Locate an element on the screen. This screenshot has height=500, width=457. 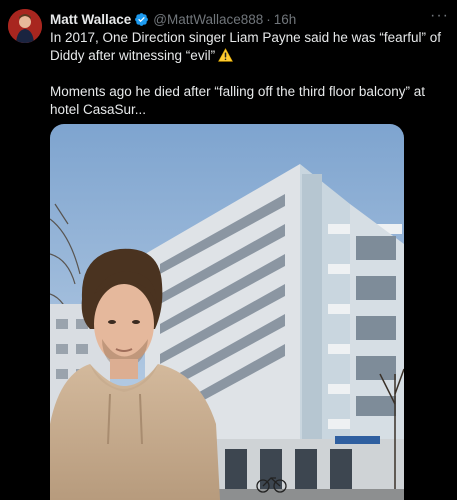
more-horizontal-icon: ··· is located at coordinates (439, 17).